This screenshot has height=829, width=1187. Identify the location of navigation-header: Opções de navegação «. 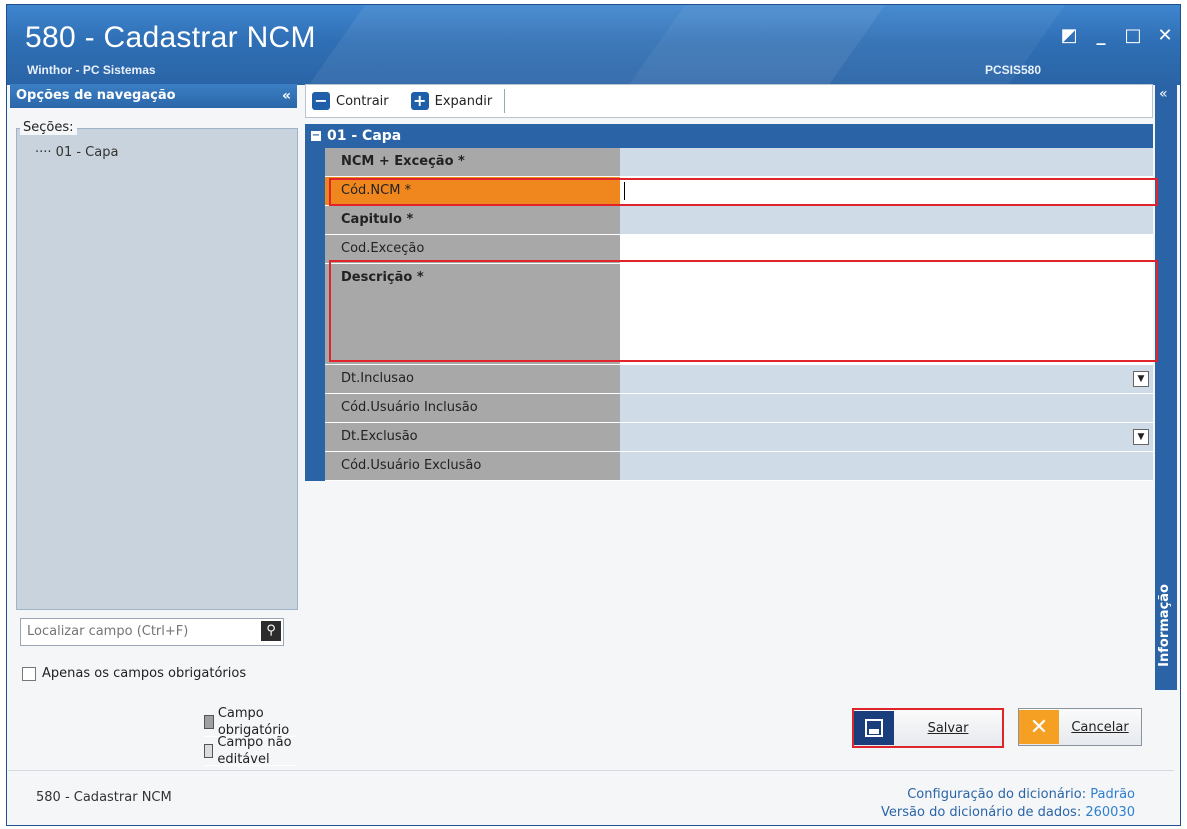
(153, 96).